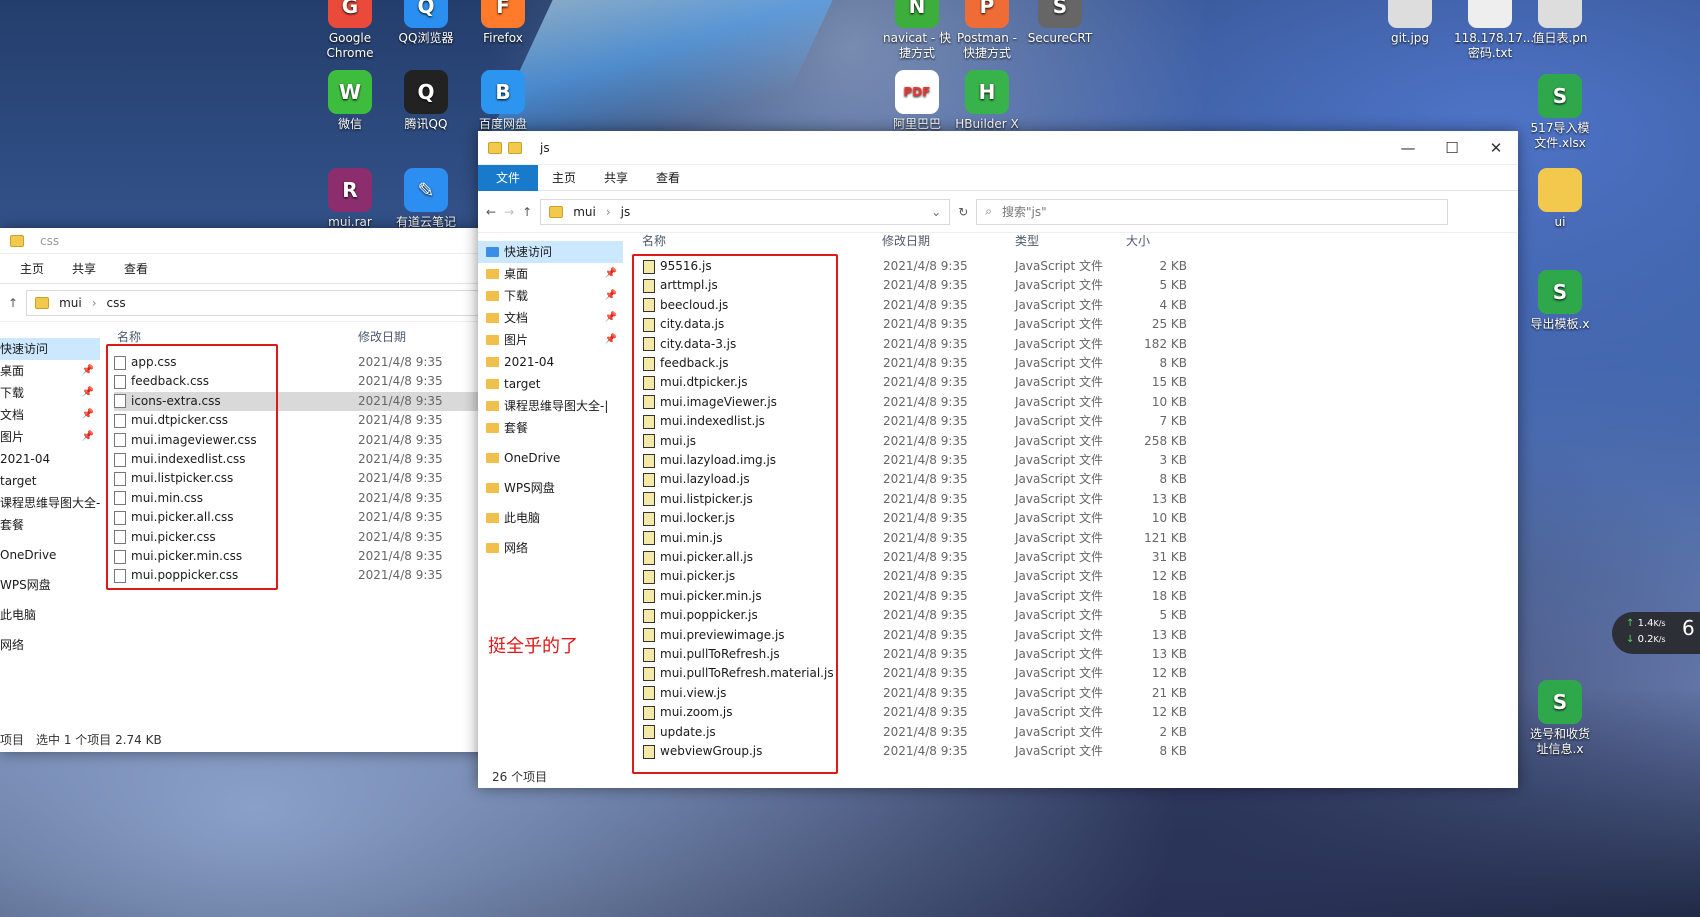 This screenshot has height=917, width=1700. I want to click on desktop-icon: git.jpg, so click(1410, 23).